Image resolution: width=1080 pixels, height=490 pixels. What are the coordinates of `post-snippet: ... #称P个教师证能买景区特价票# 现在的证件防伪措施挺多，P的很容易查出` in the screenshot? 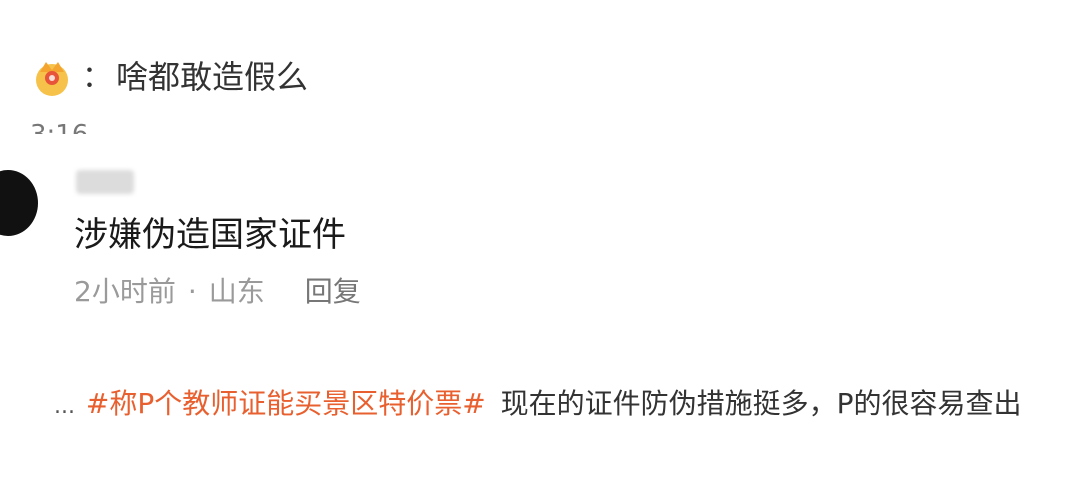 It's located at (538, 405).